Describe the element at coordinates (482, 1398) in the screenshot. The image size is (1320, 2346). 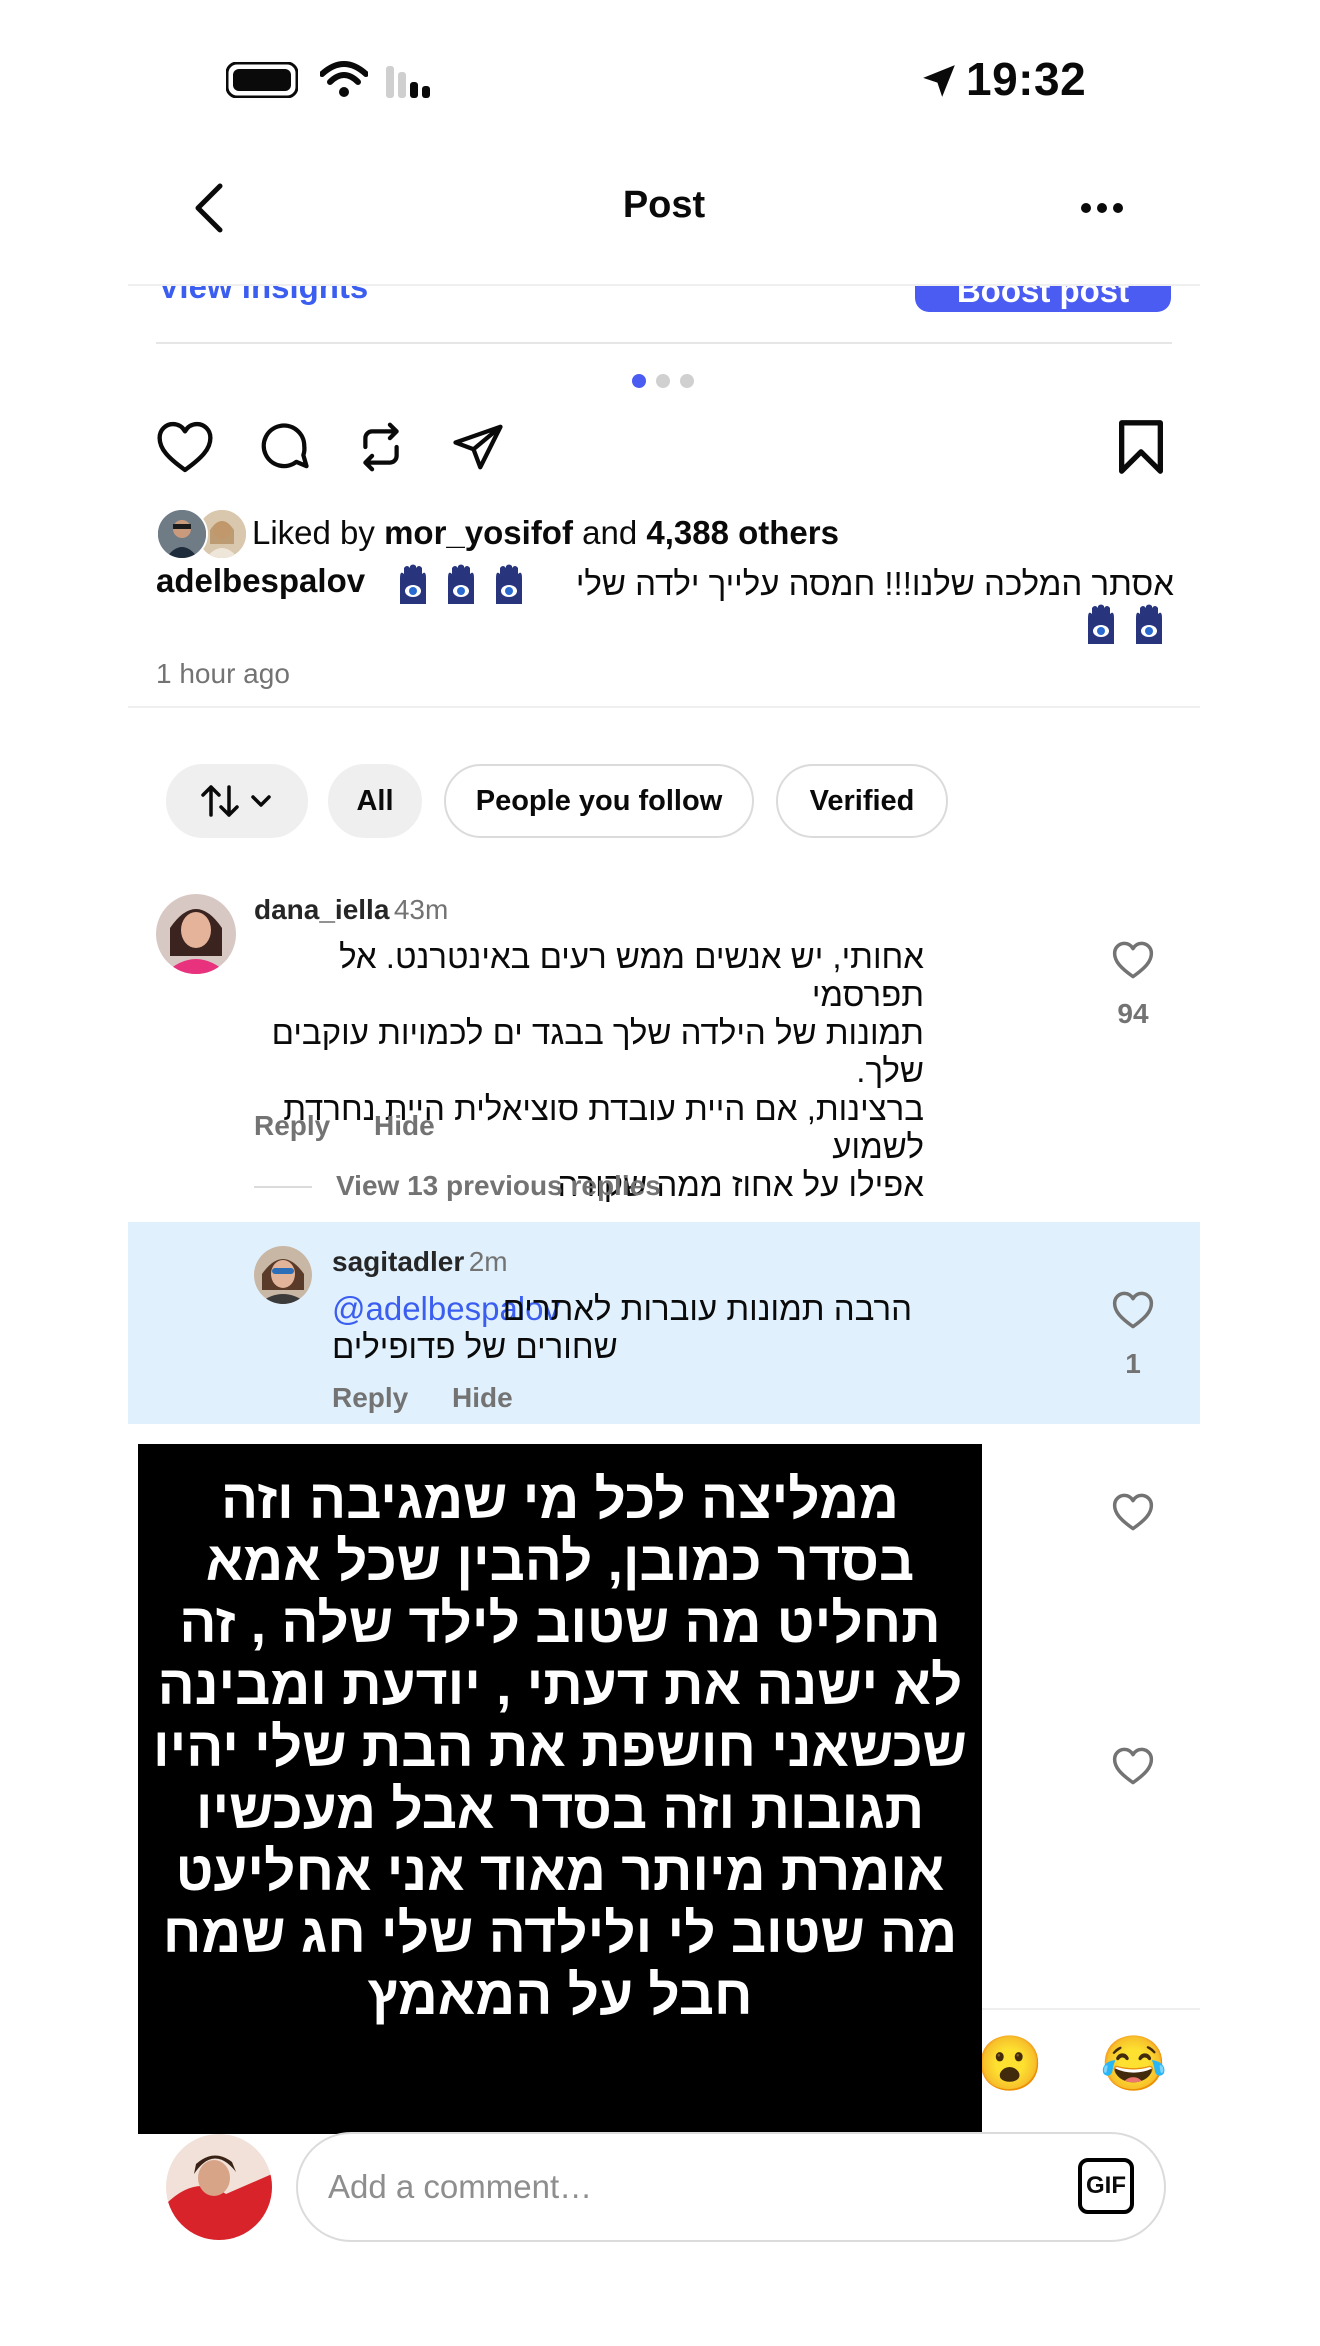
I see `reply-hide-button: Hide` at that location.